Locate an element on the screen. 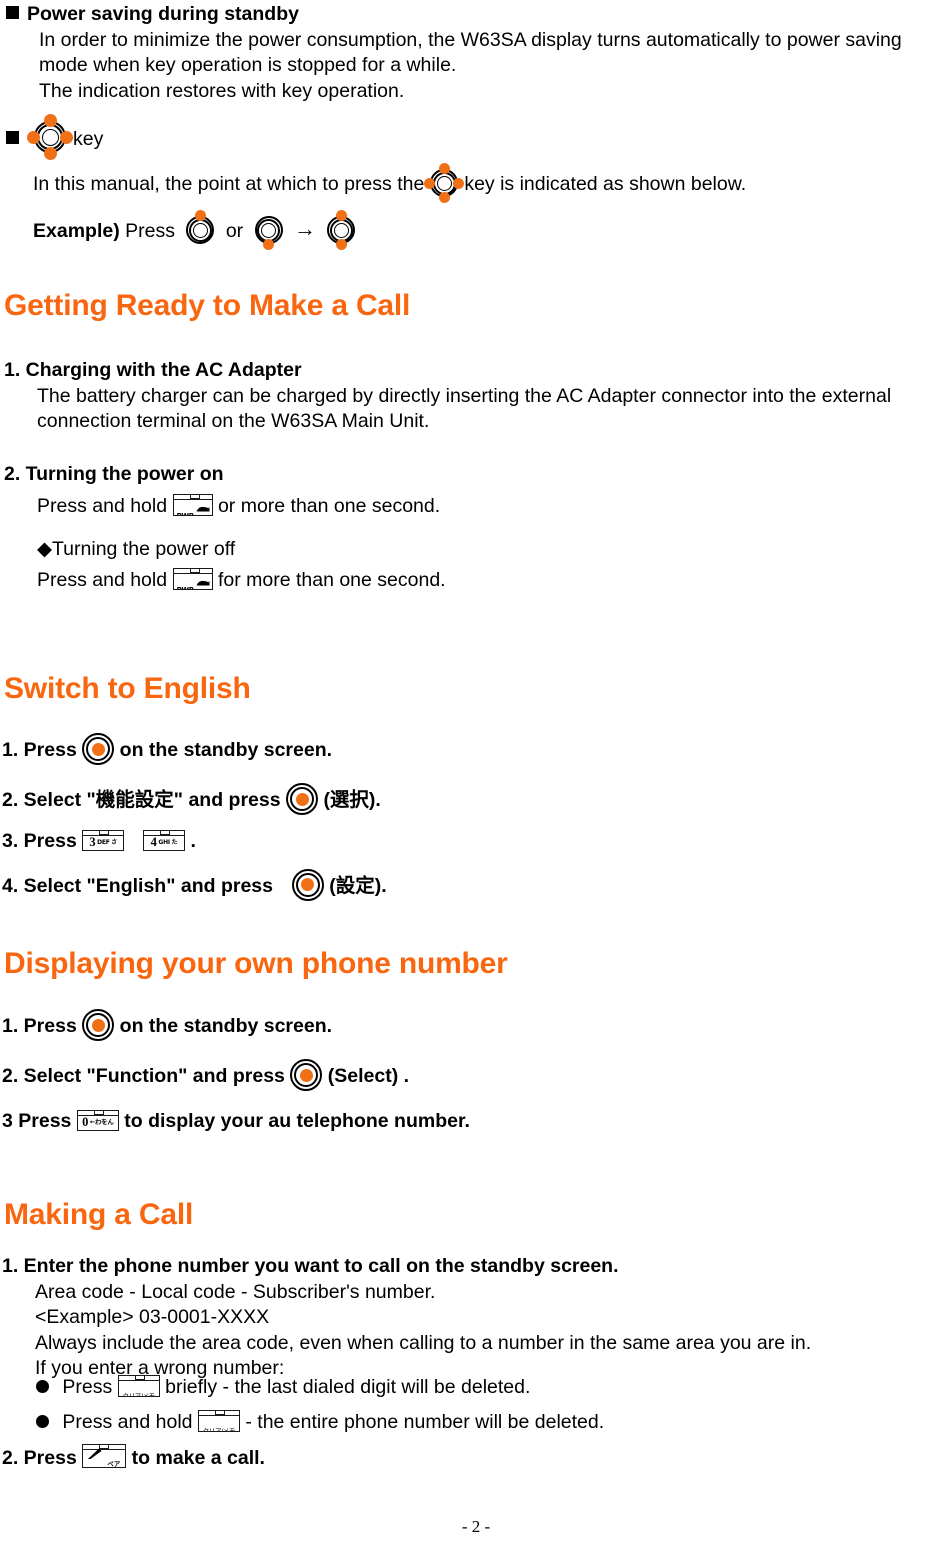 The width and height of the screenshot is (952, 1551). switch-english-step-2: 2. Select "機能設定" and press (選択). is located at coordinates (194, 799).